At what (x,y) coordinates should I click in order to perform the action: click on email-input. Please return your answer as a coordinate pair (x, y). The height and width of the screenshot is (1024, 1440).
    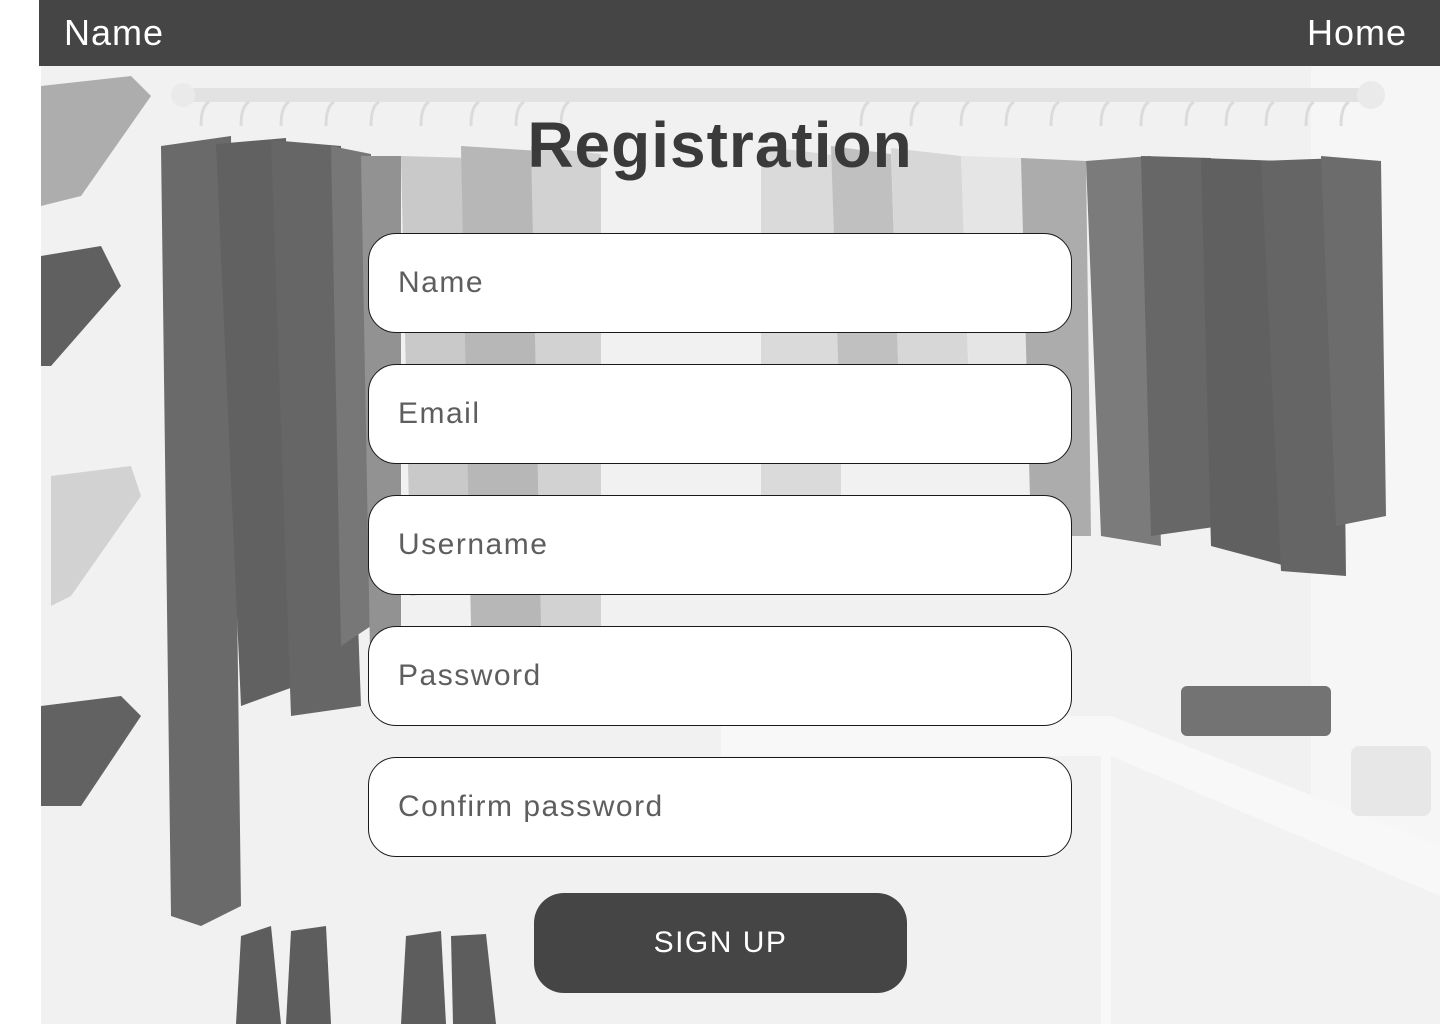
    Looking at the image, I should click on (720, 414).